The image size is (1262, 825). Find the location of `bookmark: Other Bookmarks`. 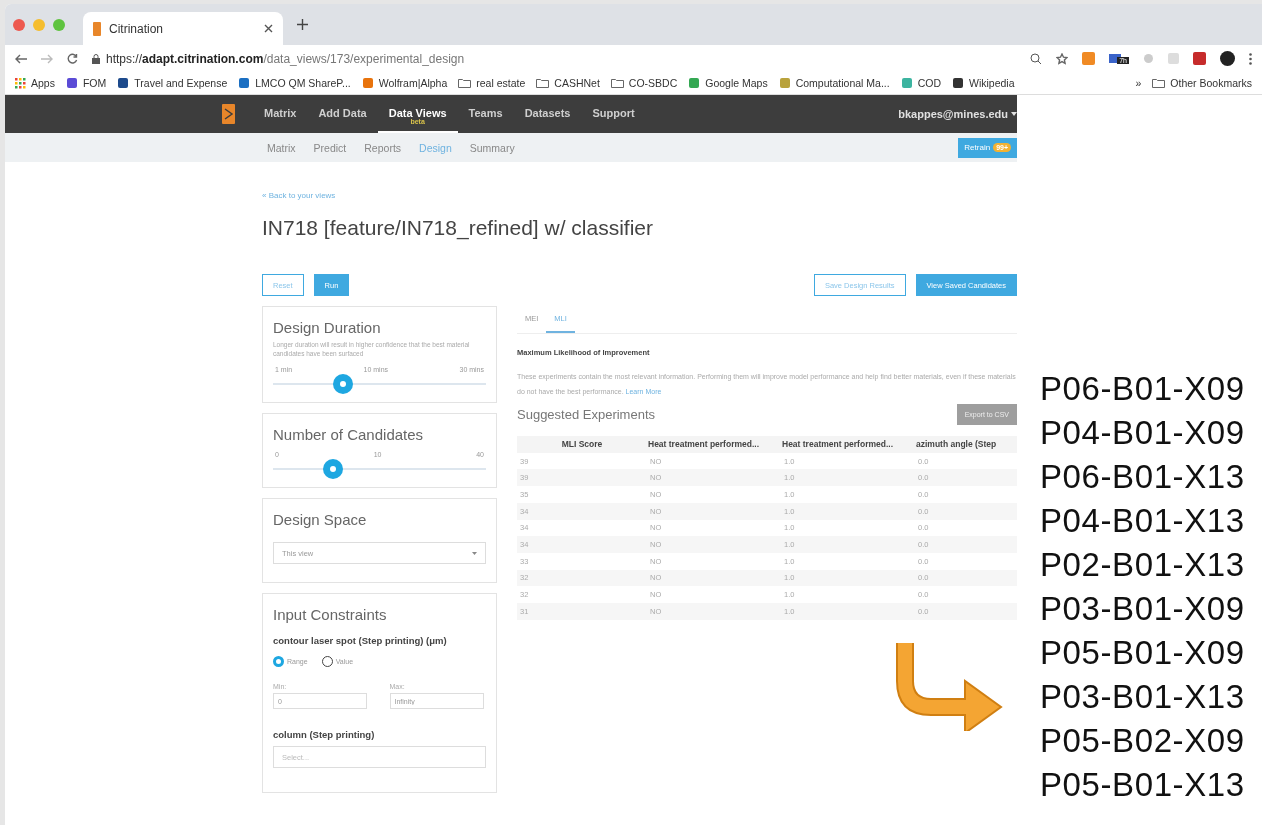

bookmark: Other Bookmarks is located at coordinates (1202, 83).